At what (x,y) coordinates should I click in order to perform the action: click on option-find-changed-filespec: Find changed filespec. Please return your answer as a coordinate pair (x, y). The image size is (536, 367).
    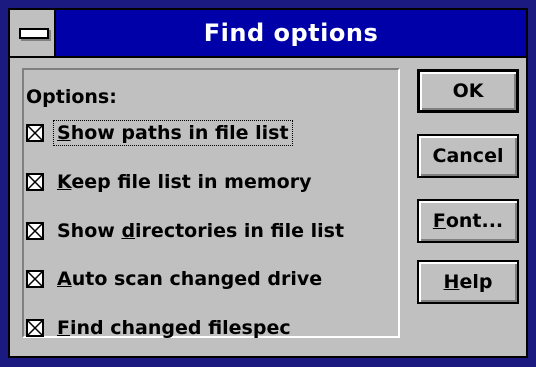
    Looking at the image, I should click on (160, 328).